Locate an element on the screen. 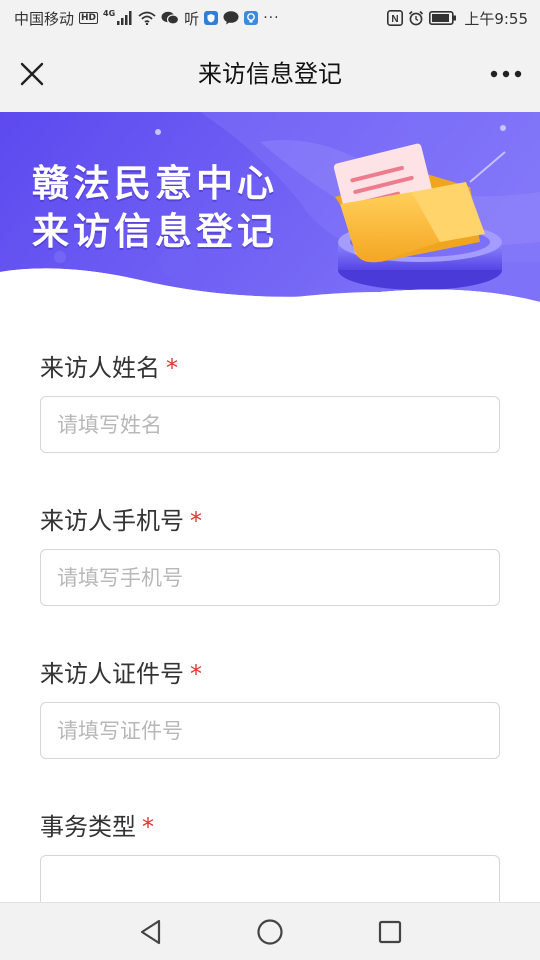  nav-bar: 来访信息登记 is located at coordinates (270, 74).